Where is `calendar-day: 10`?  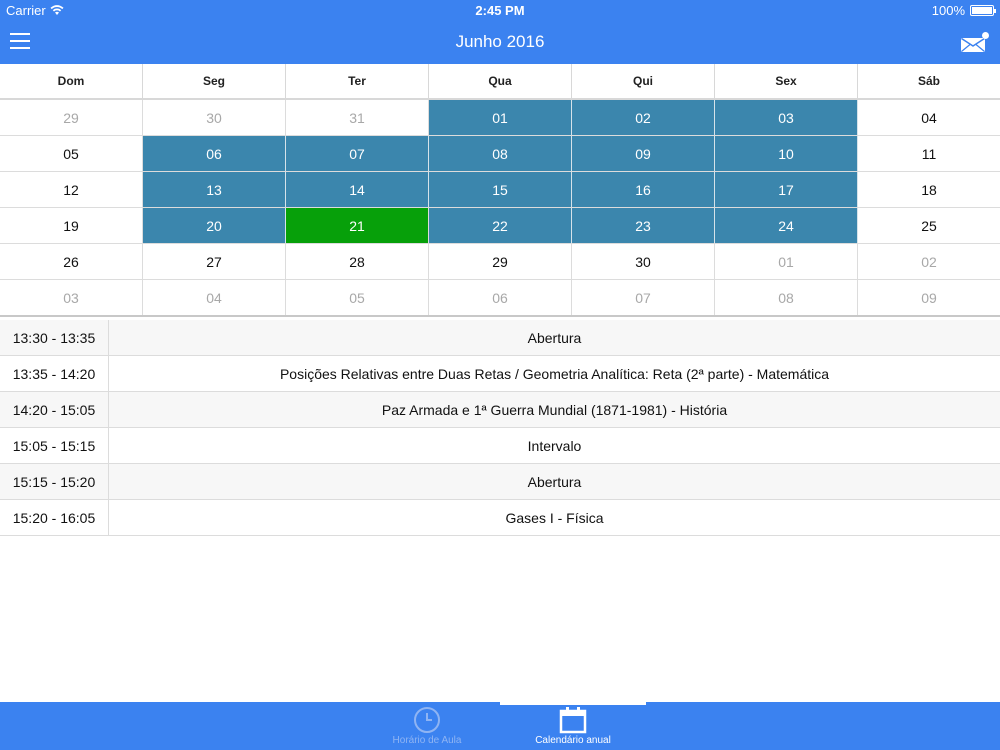
calendar-day: 10 is located at coordinates (786, 153).